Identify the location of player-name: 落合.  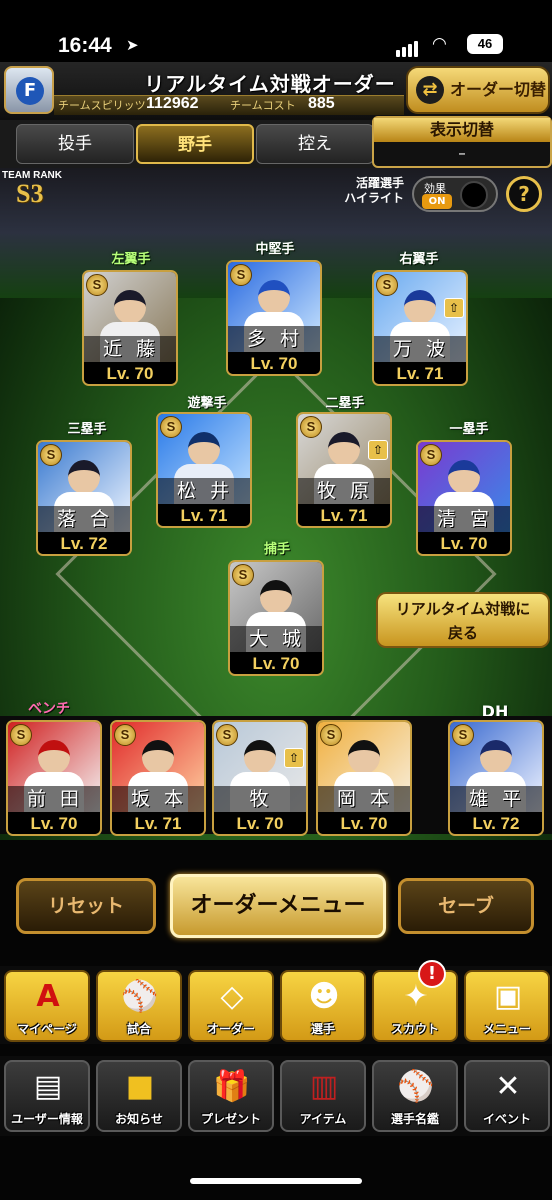
(84, 519).